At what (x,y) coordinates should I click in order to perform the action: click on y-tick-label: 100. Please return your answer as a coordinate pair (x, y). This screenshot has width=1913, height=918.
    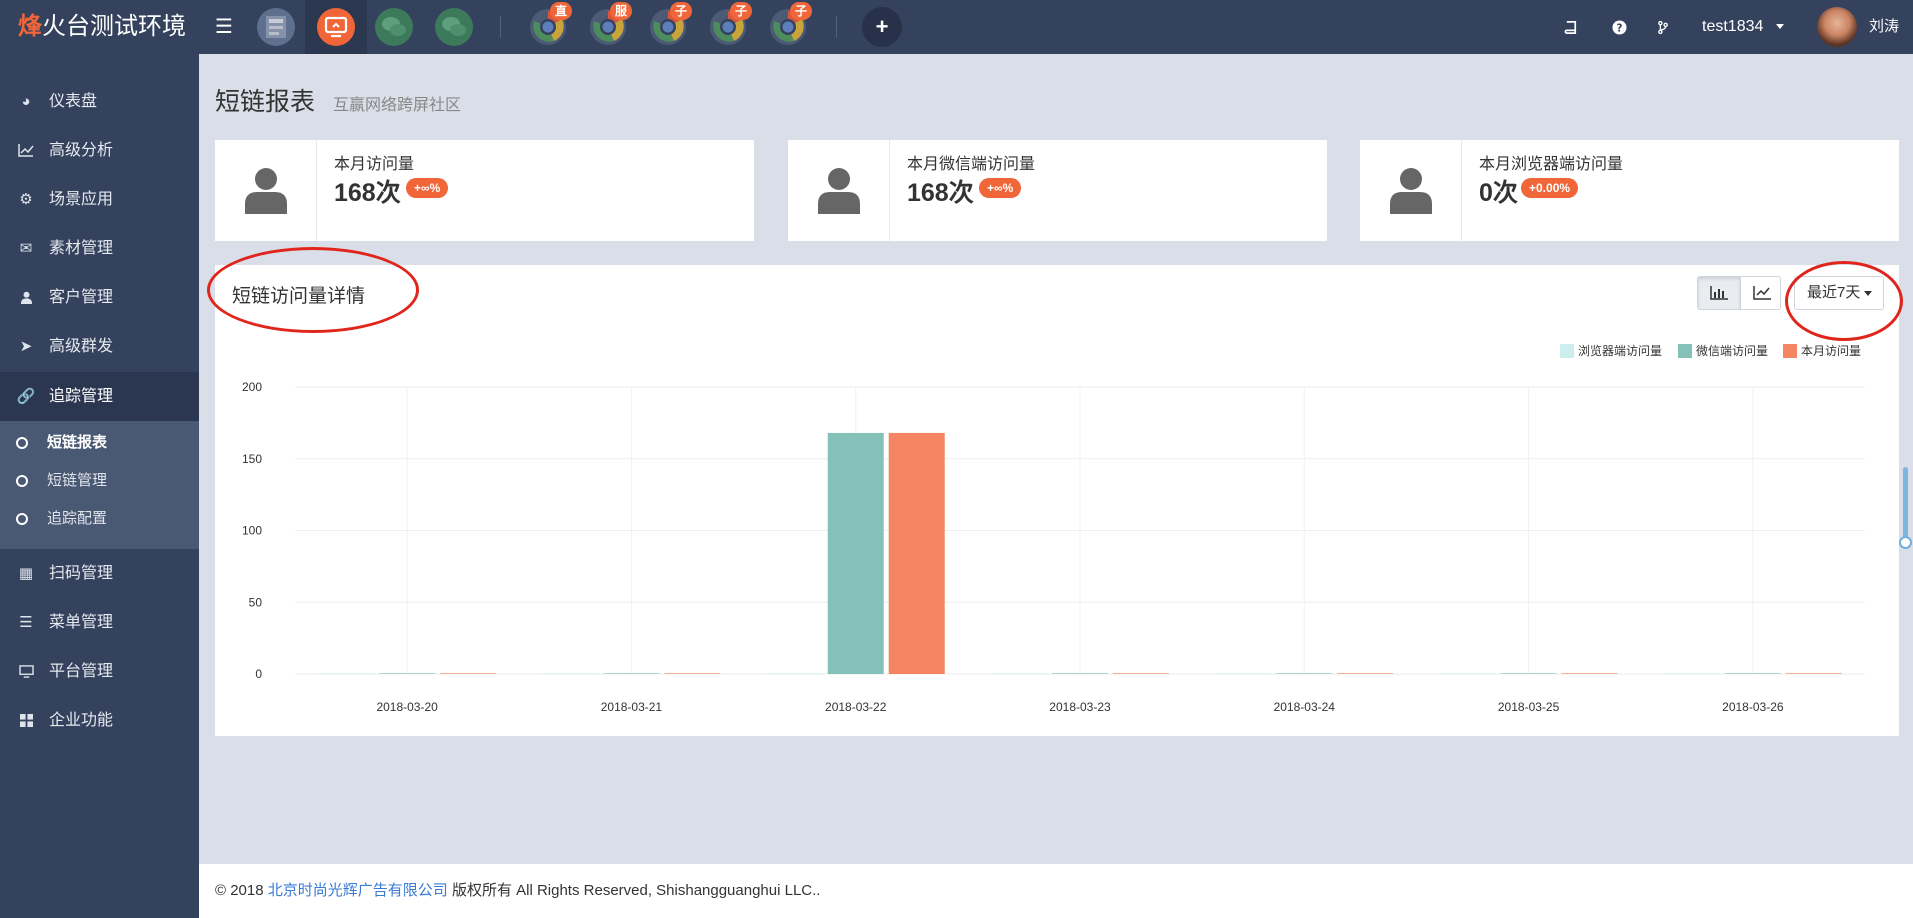
    Looking at the image, I should click on (252, 531).